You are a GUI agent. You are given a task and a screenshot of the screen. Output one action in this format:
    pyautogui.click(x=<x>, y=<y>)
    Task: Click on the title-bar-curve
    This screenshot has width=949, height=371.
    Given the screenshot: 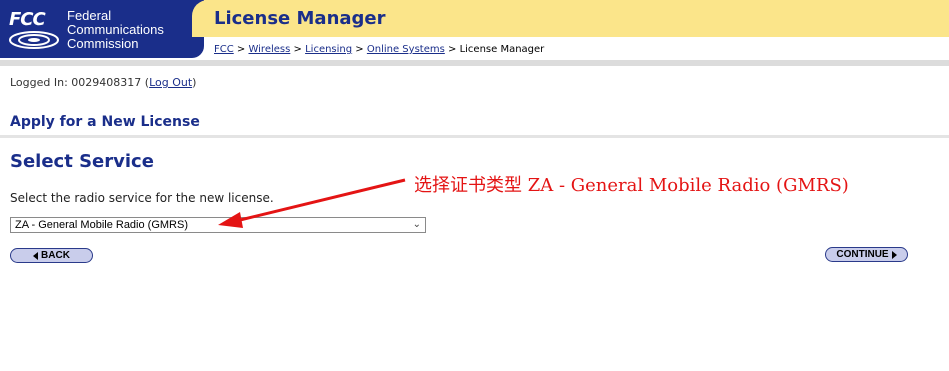 What is the action you would take?
    pyautogui.click(x=204, y=18)
    